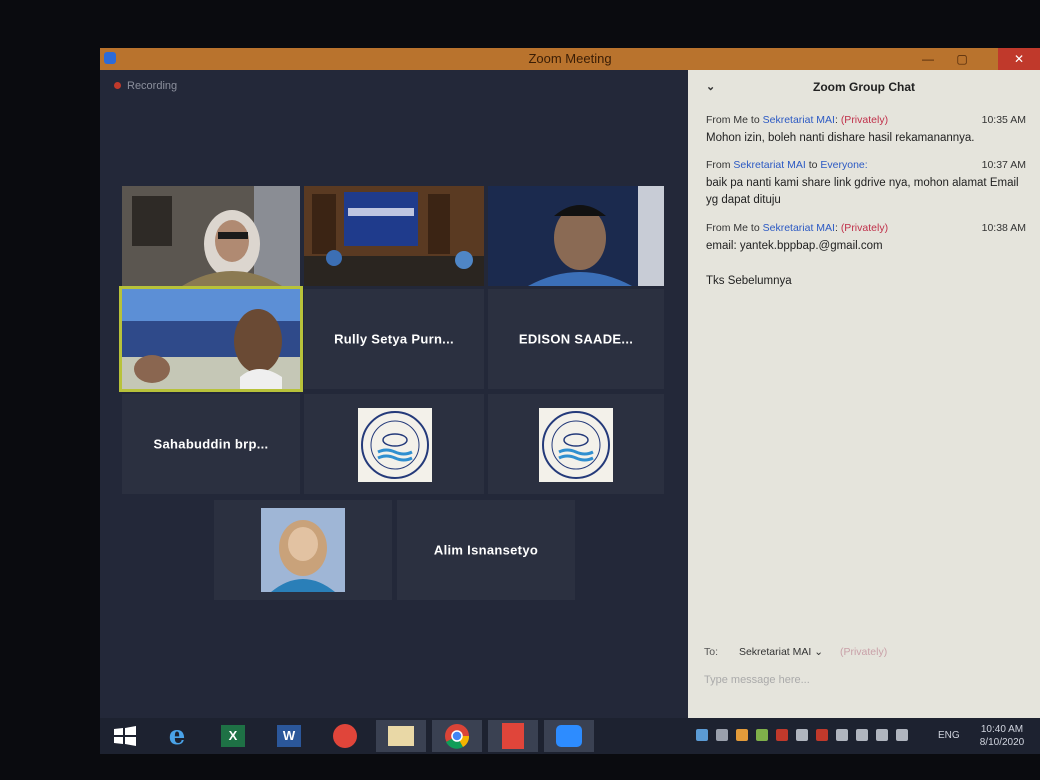 This screenshot has width=1040, height=780. I want to click on taskbar-excel: X, so click(233, 736).